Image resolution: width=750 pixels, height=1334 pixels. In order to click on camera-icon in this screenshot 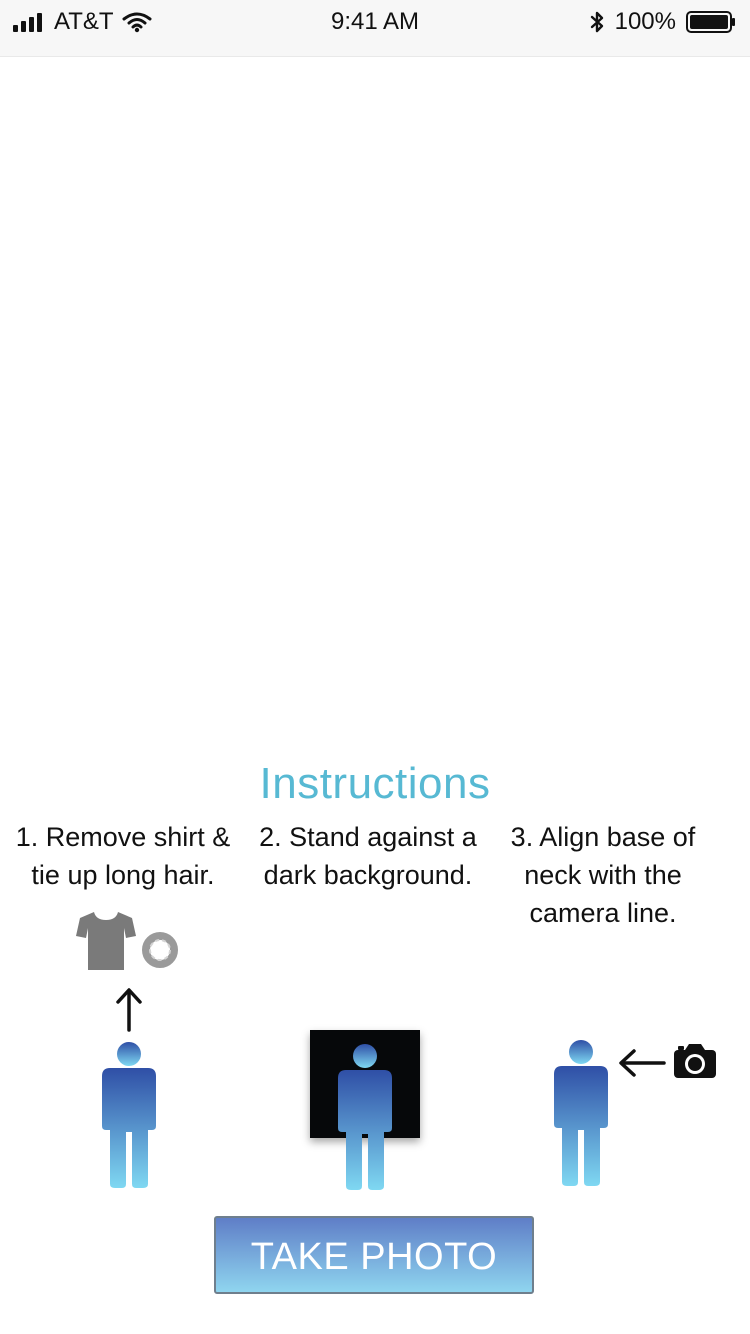, I will do `click(695, 1061)`.